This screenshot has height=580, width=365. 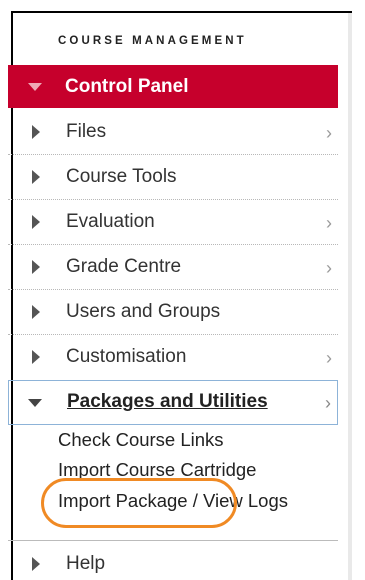 I want to click on menu-item-course-tools: Course Tools, so click(x=173, y=177).